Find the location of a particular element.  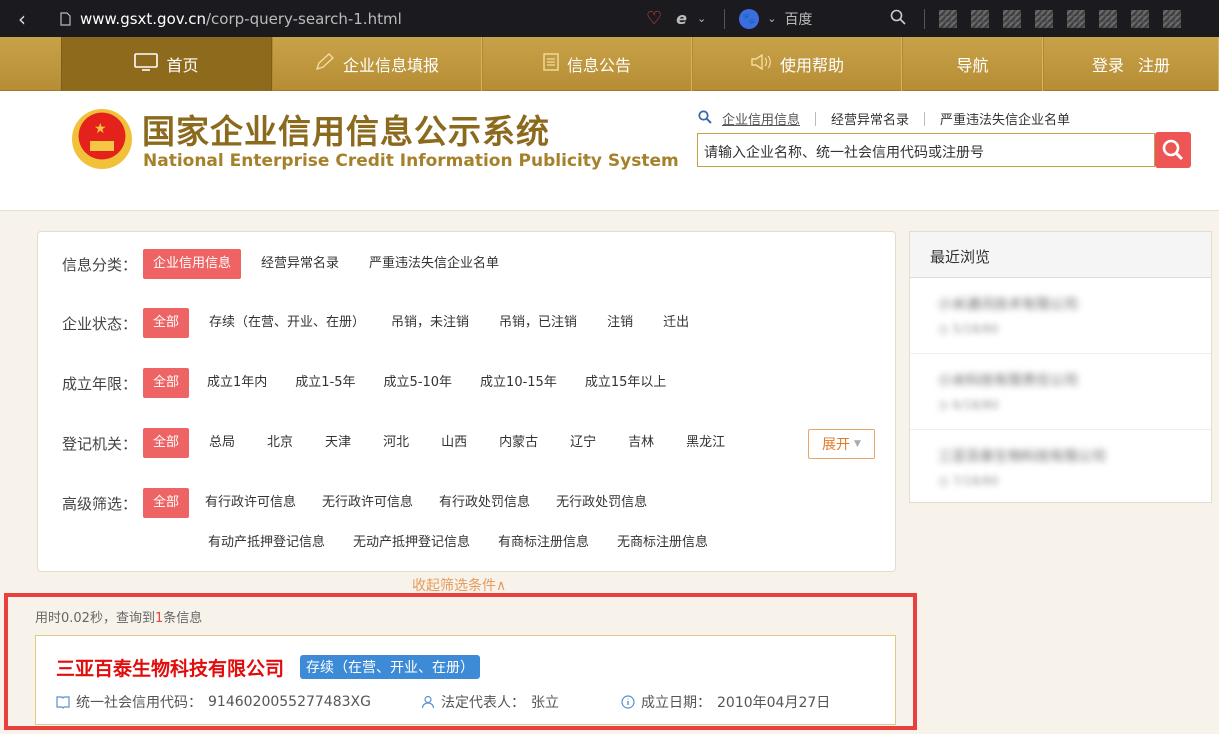

tab-blacklist: 严重违法失信企业名单 is located at coordinates (1005, 118).